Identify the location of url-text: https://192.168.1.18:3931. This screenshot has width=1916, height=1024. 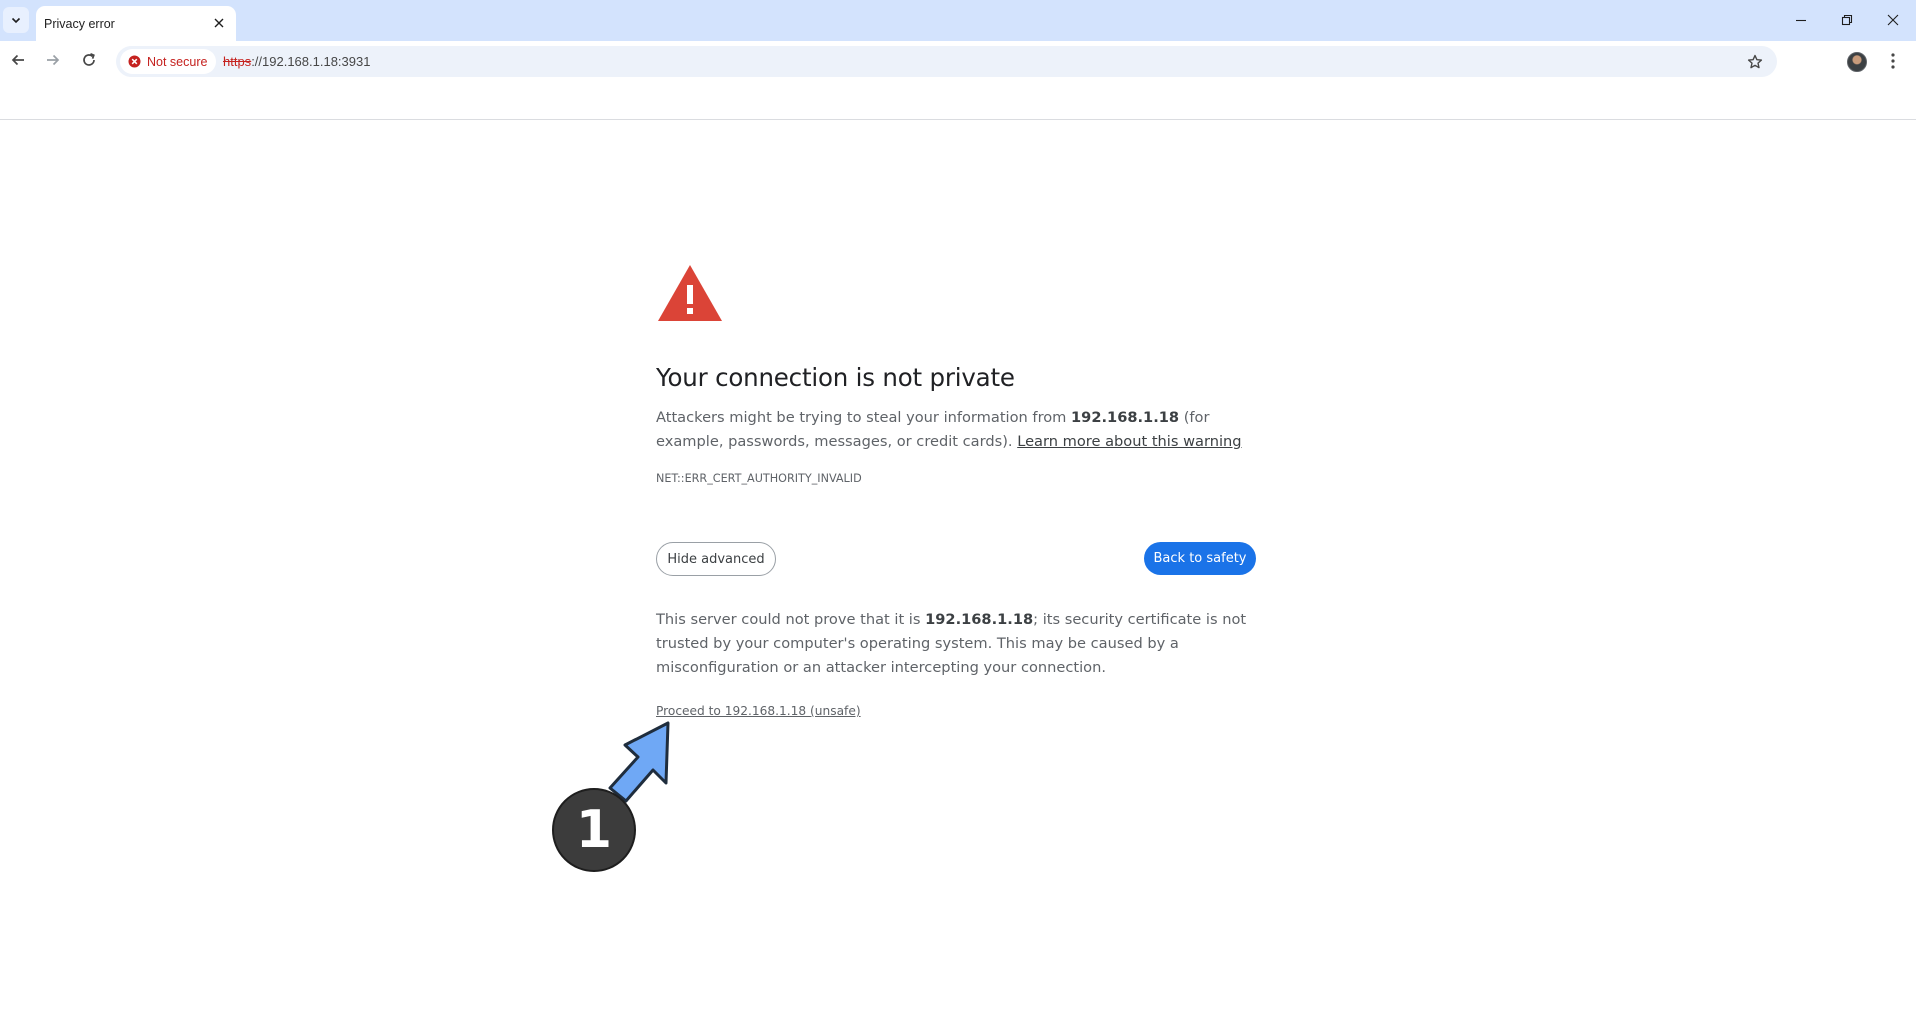
(296, 61).